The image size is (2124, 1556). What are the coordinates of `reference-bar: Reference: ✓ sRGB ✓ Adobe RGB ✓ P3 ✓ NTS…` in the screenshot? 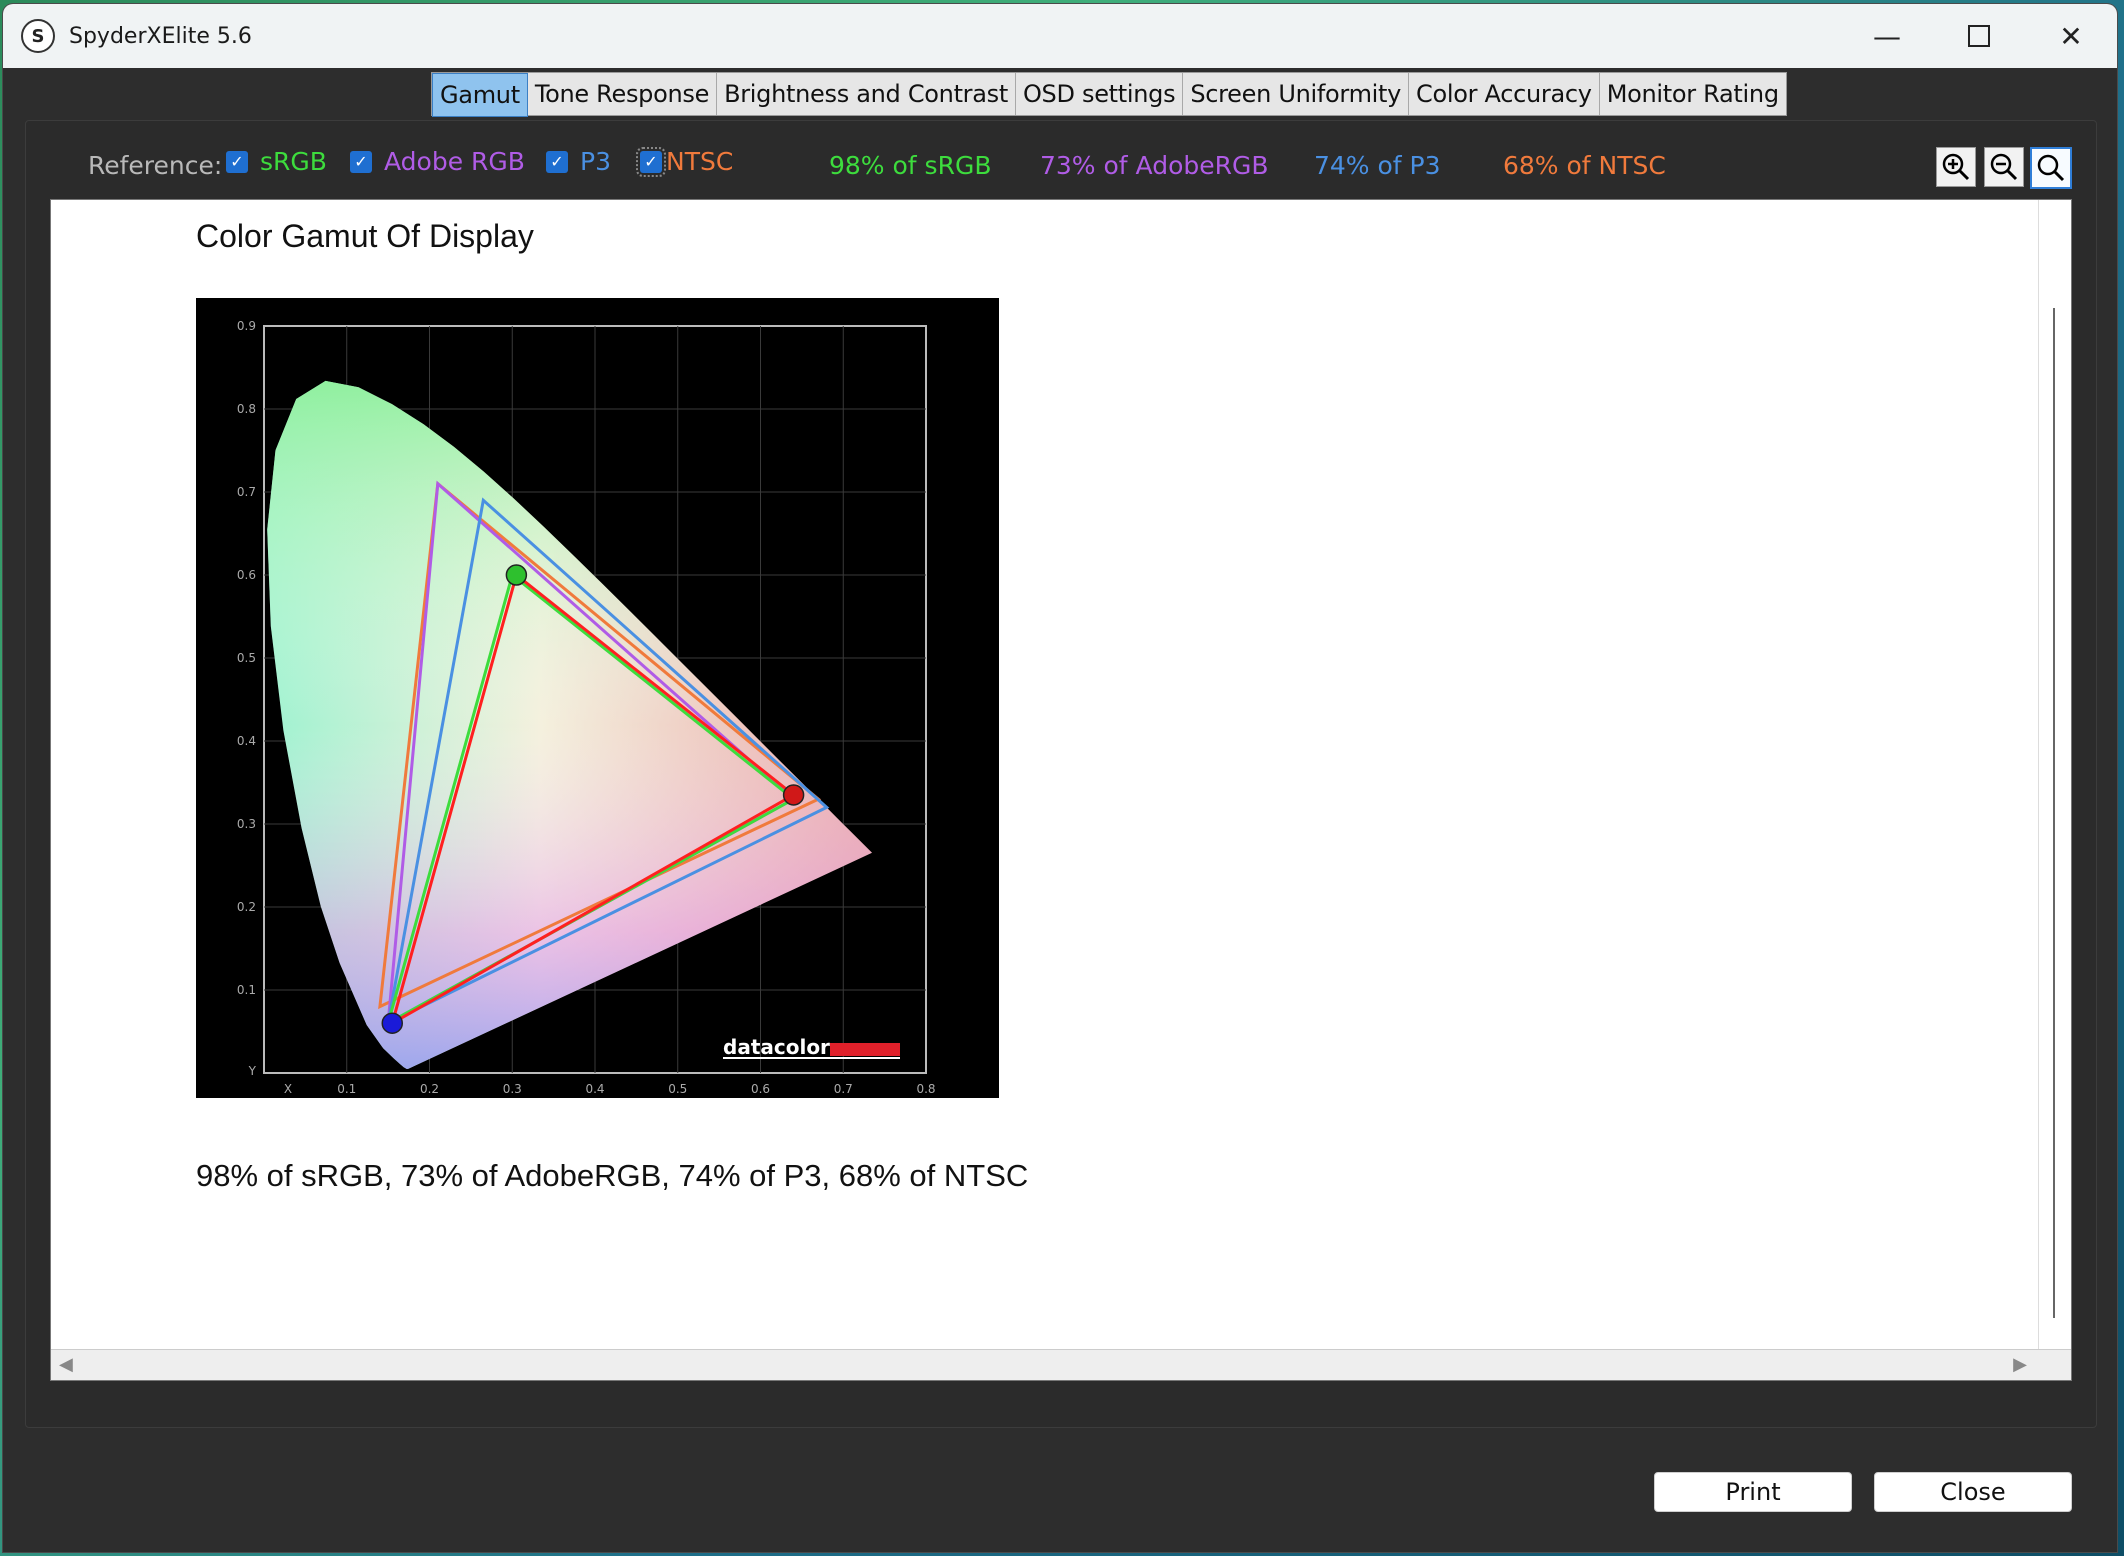 It's located at (1061, 165).